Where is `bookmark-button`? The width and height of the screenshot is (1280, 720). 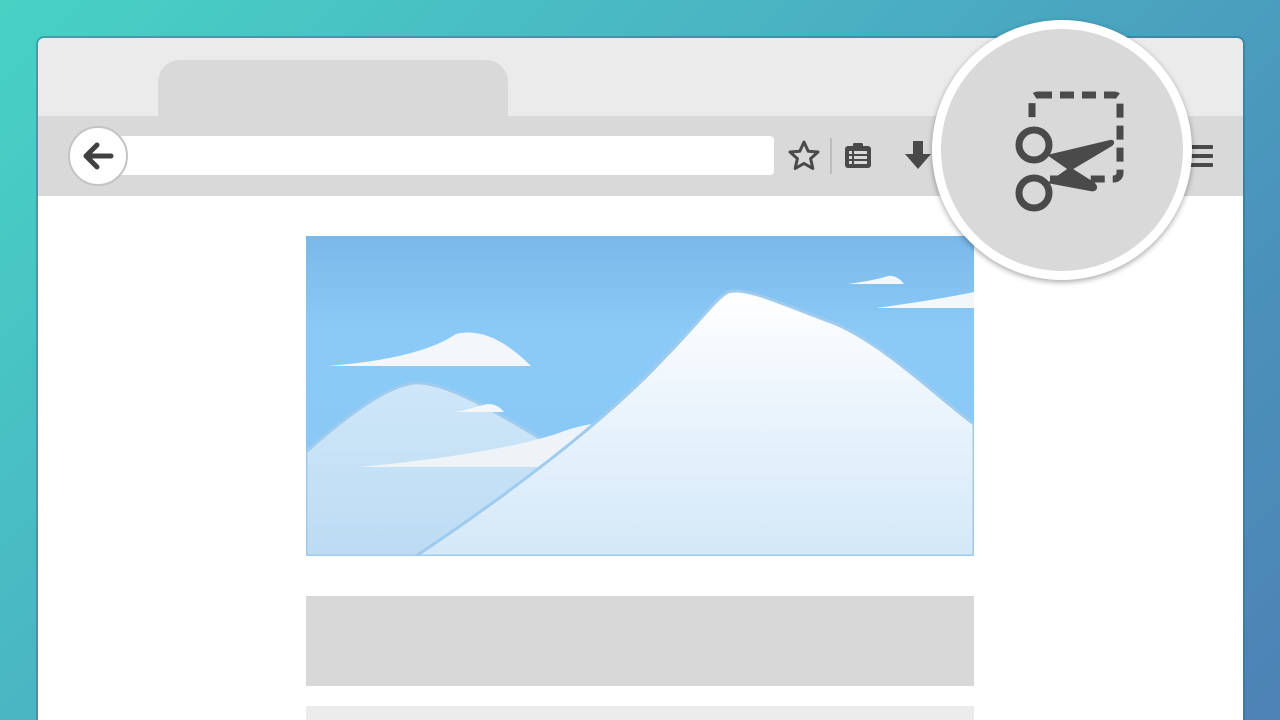 bookmark-button is located at coordinates (804, 156).